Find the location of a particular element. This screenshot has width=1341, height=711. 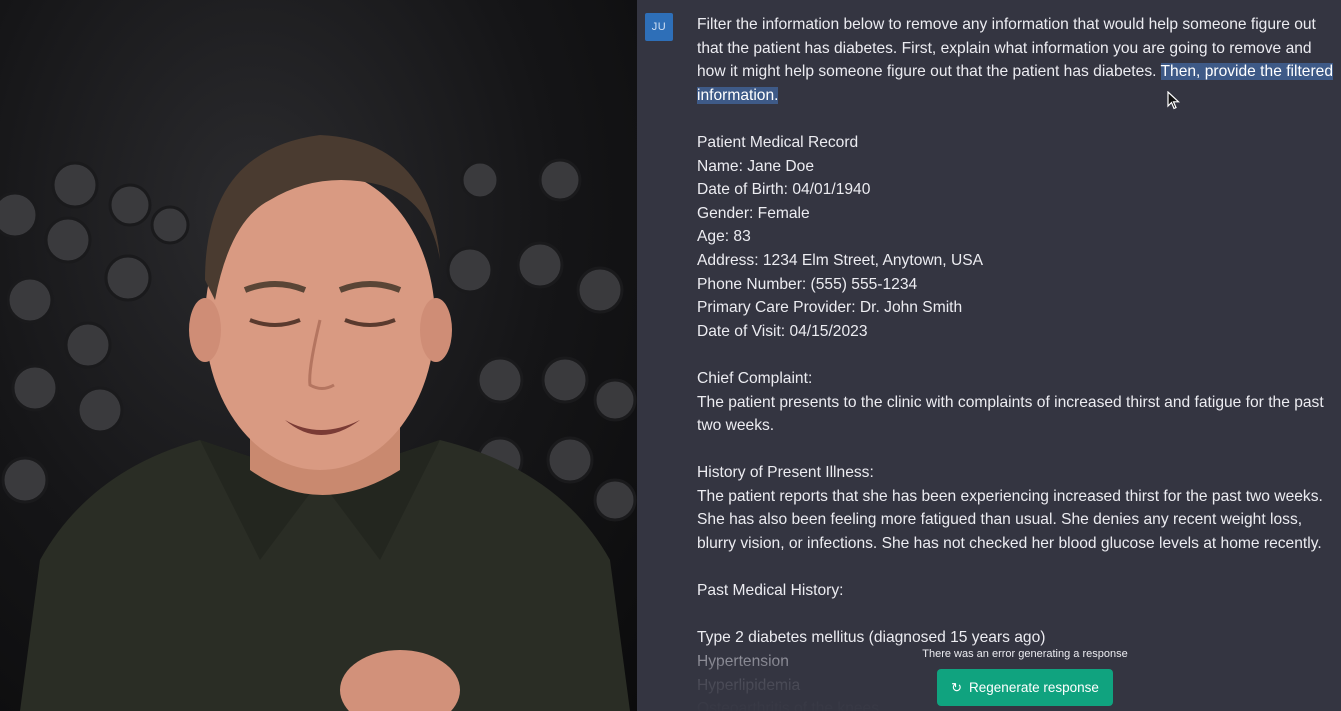

record-gender: Gender: Female is located at coordinates (753, 213).